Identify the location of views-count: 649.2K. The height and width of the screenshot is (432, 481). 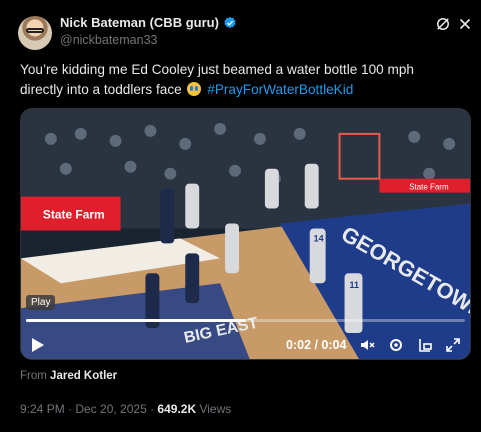
(177, 409).